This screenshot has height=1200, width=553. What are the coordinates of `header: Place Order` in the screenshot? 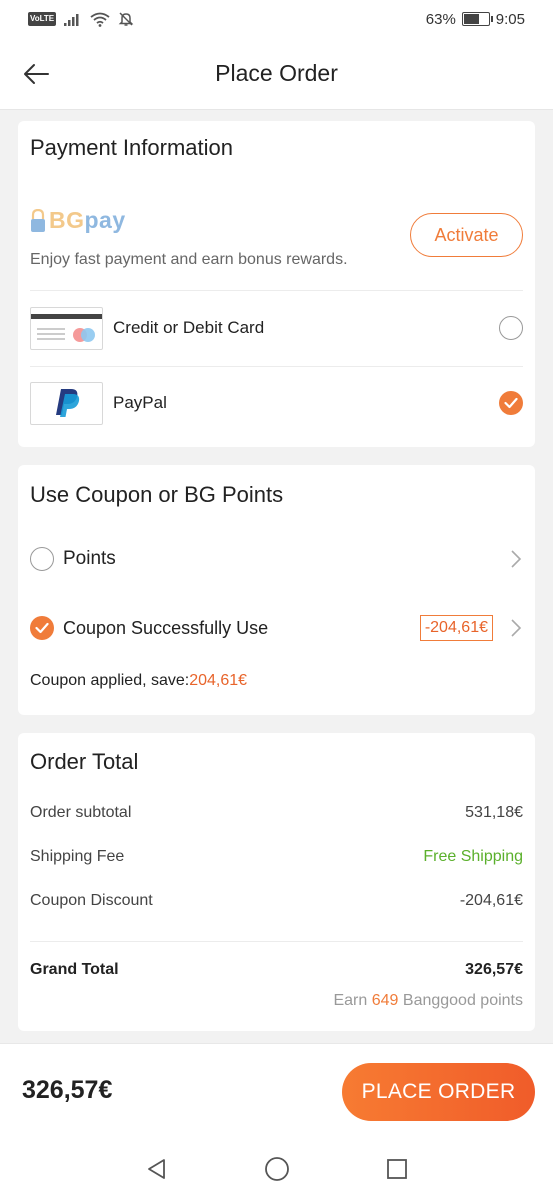 It's located at (276, 74).